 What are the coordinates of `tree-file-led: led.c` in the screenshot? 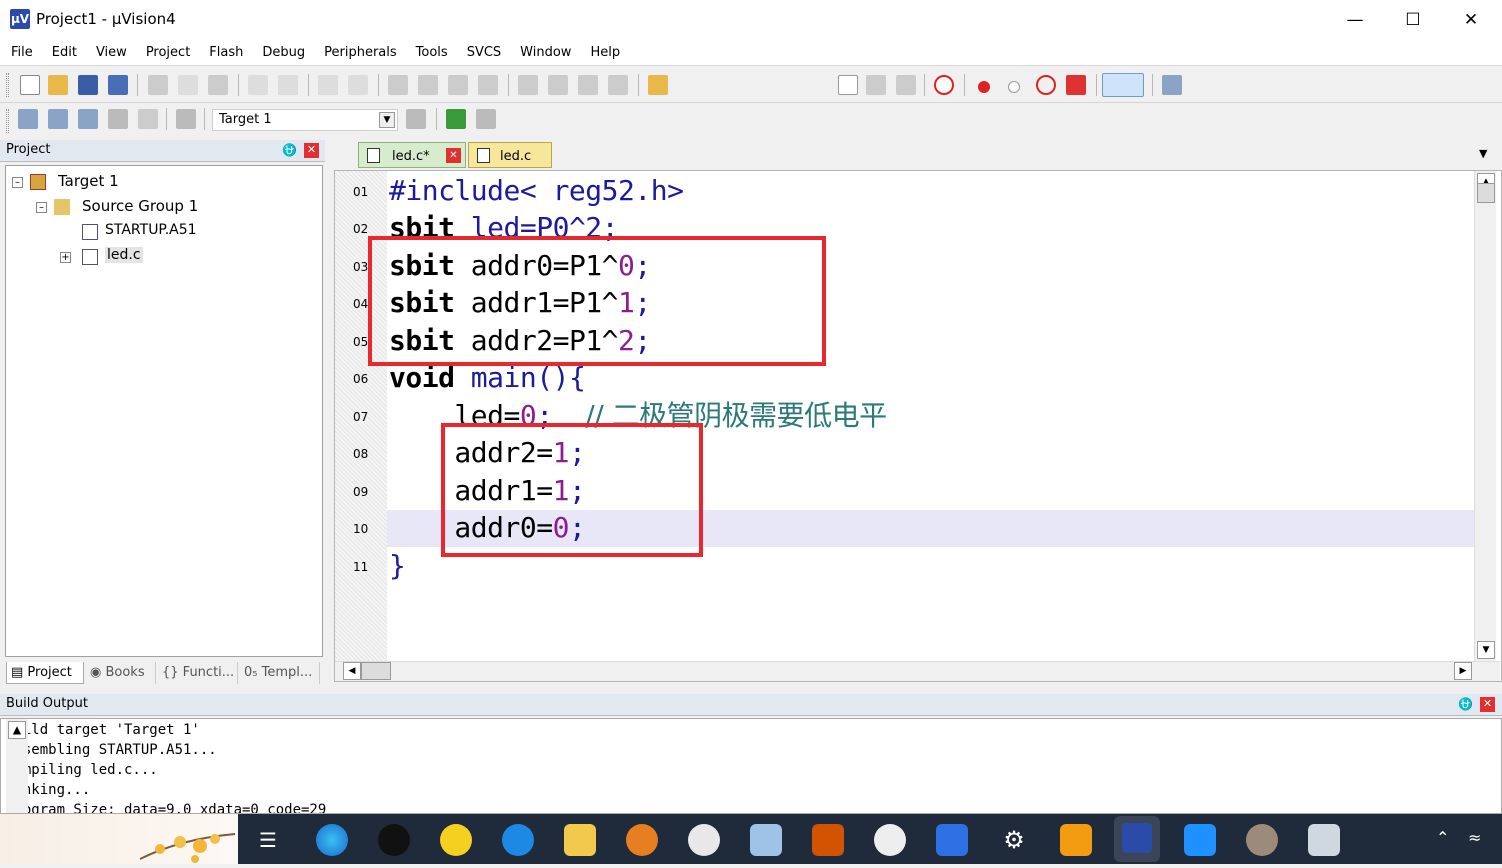 It's located at (124, 255).